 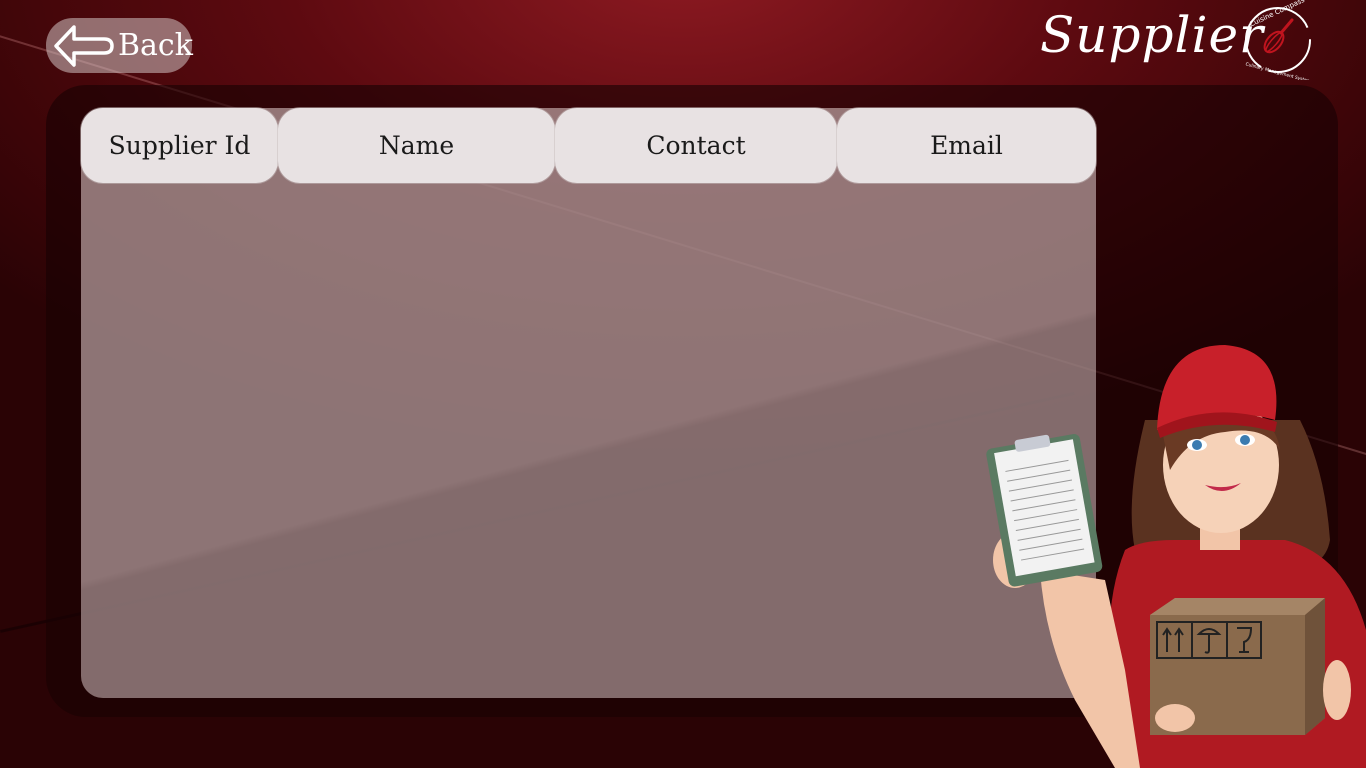 I want to click on logo-tagline: Culinary Management System, so click(x=1278, y=70).